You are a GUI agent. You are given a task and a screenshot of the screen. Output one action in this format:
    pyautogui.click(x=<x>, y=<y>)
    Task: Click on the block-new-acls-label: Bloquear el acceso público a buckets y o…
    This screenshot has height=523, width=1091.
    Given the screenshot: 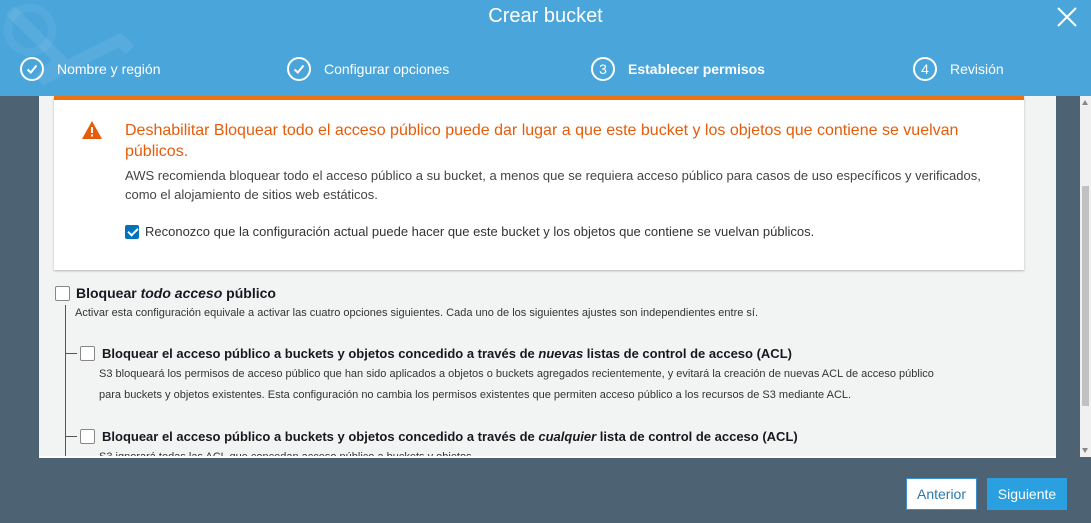 What is the action you would take?
    pyautogui.click(x=447, y=353)
    